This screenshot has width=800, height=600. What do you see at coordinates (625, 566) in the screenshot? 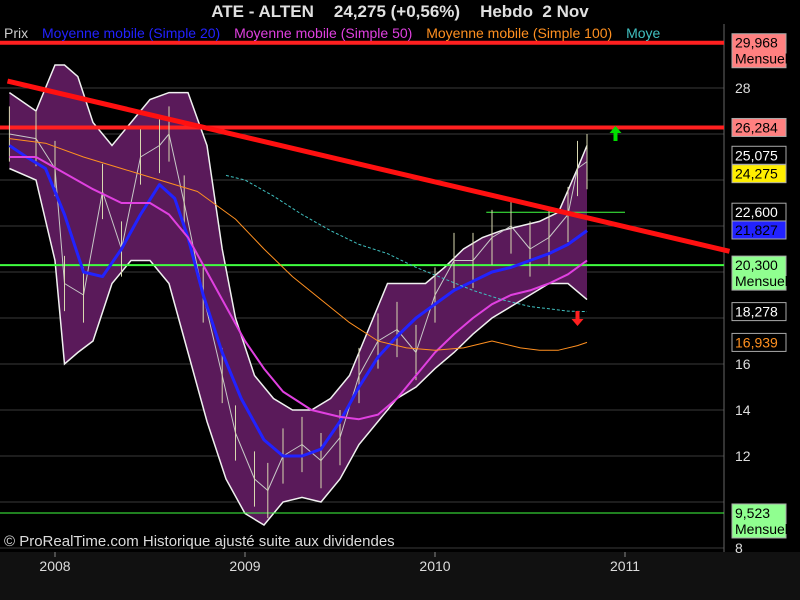
I see `x-tick-label: 2011` at bounding box center [625, 566].